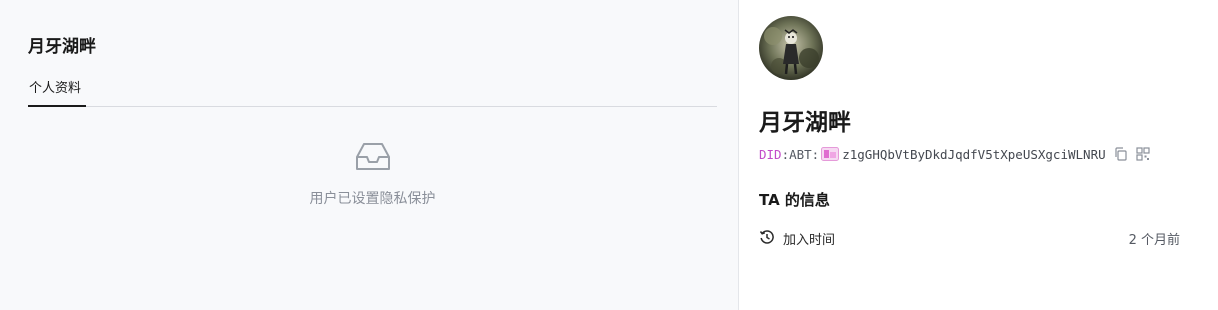 This screenshot has height=310, width=1218. What do you see at coordinates (770, 154) in the screenshot?
I see `did-prefix: DID` at bounding box center [770, 154].